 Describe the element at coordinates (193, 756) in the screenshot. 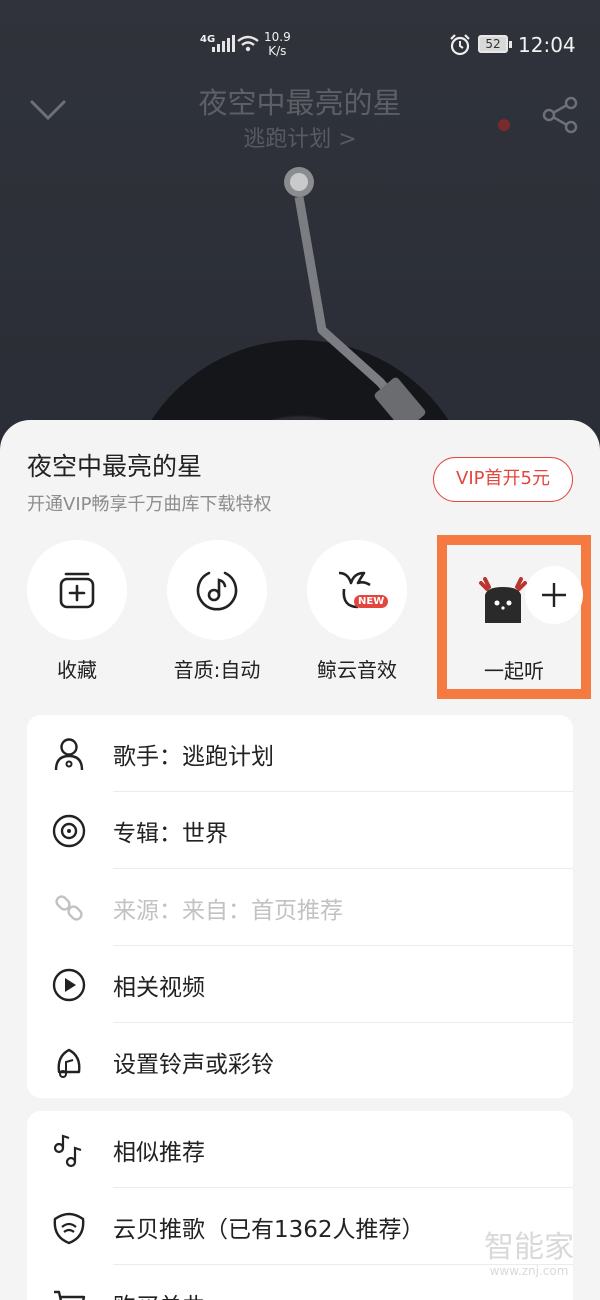

I see `menu-item-label: 歌手：逃跑计划` at that location.